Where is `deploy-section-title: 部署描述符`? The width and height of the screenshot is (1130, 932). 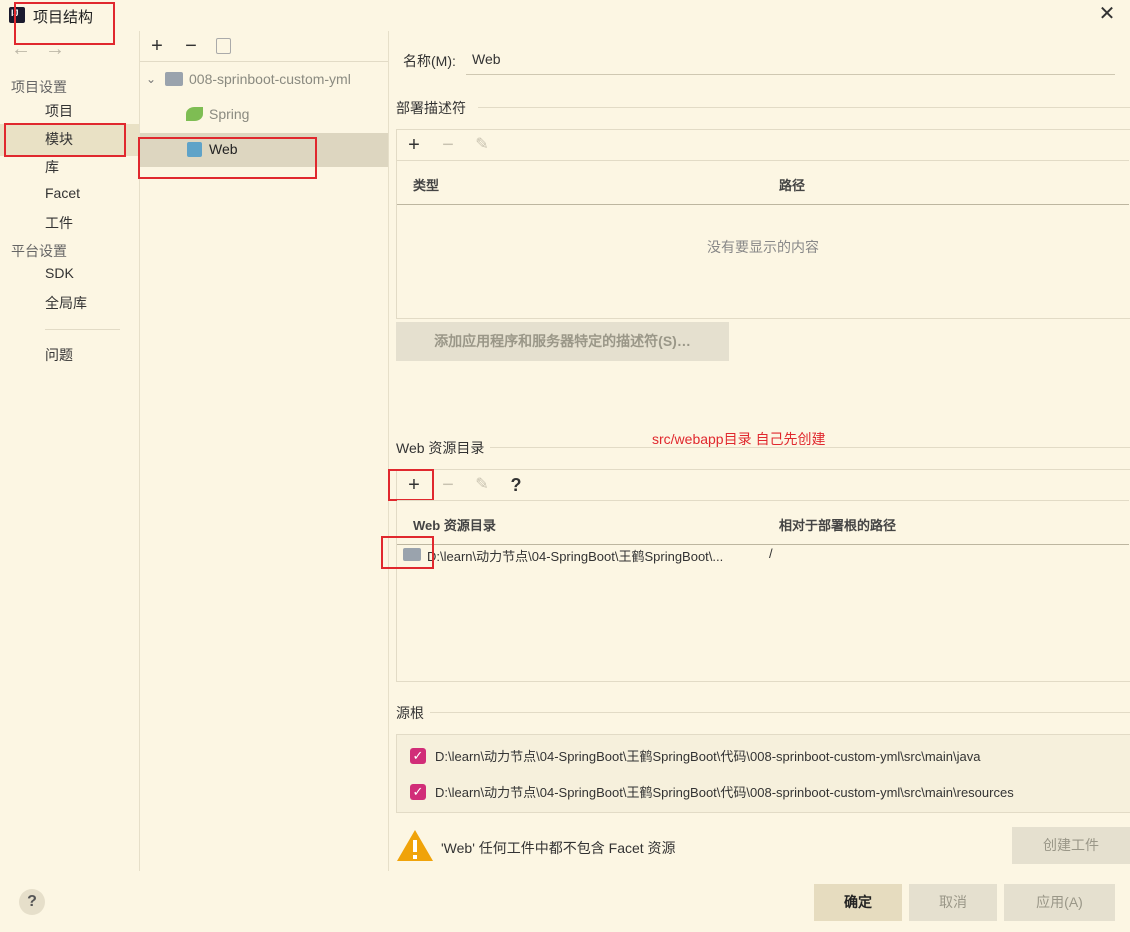
deploy-section-title: 部署描述符 is located at coordinates (431, 108).